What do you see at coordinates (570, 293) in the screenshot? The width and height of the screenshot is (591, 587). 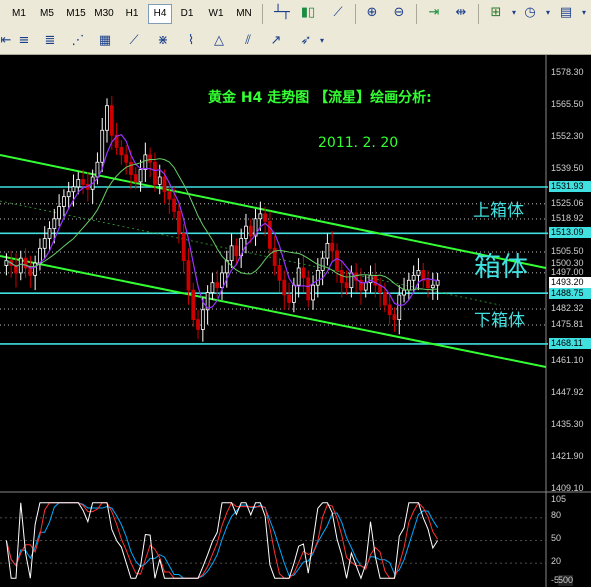 I see `ask-price-tag: 1488.75` at bounding box center [570, 293].